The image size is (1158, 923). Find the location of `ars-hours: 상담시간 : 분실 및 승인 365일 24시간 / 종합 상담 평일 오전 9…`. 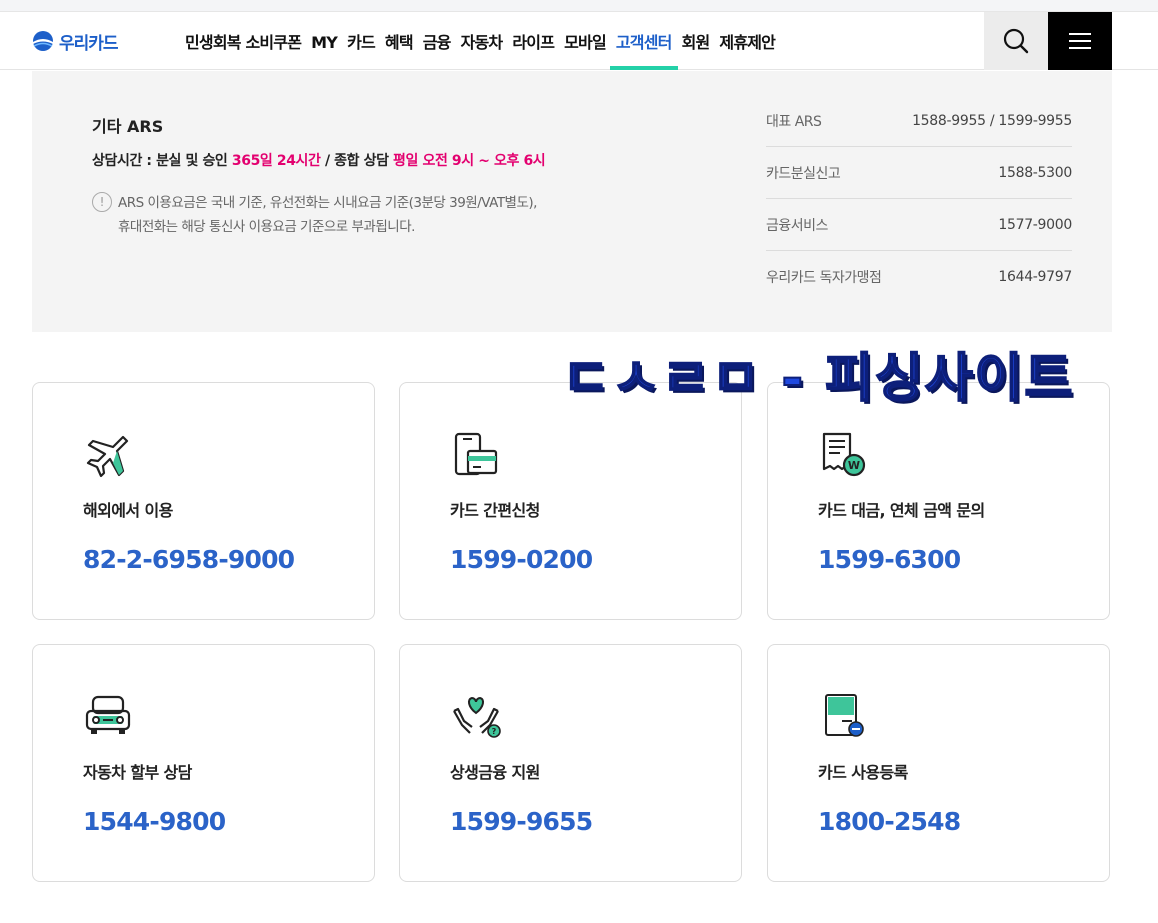

ars-hours: 상담시간 : 분실 및 승인 365일 24시간 / 종합 상담 평일 오전 9… is located at coordinates (319, 160).